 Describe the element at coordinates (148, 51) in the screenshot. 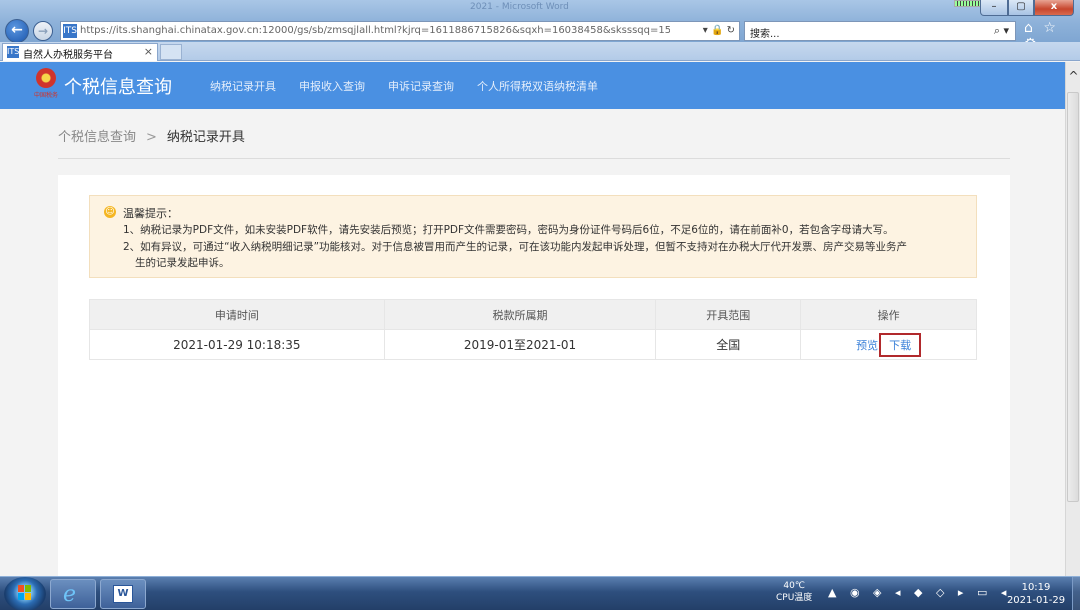

I see `tab-close-icon: ×` at that location.